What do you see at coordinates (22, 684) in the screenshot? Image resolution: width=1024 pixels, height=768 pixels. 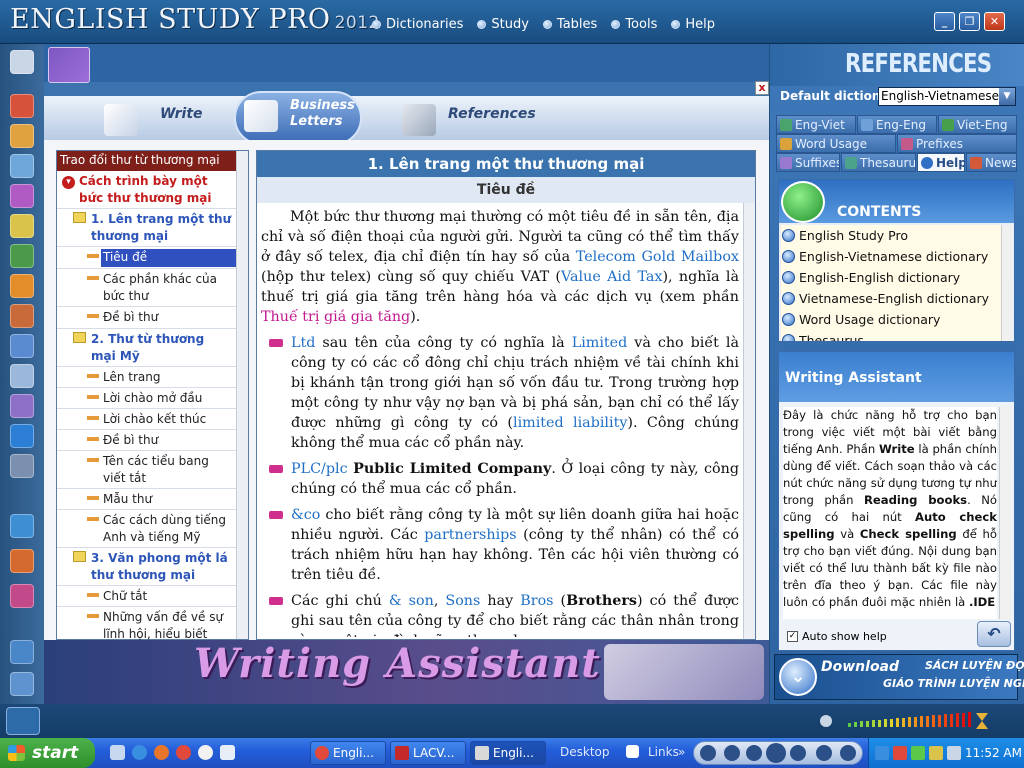 I see `window-icon` at bounding box center [22, 684].